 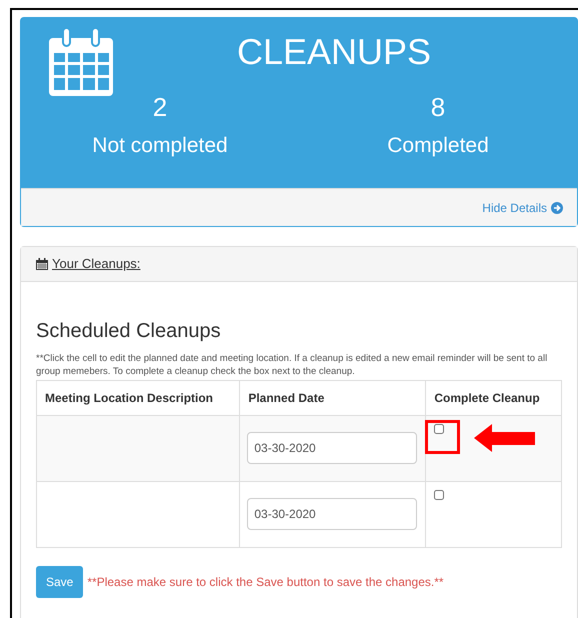 What do you see at coordinates (334, 52) in the screenshot?
I see `card-title: CLEANUPS` at bounding box center [334, 52].